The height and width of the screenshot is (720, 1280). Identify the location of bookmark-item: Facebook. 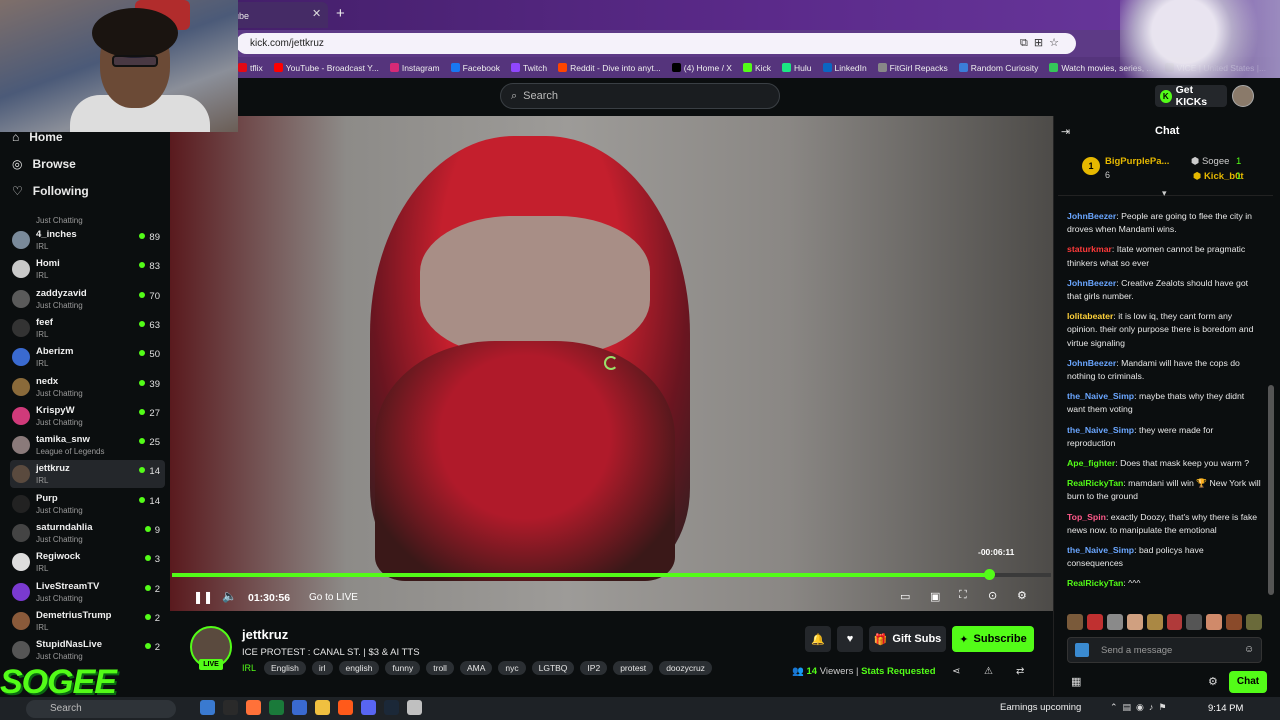
(475, 68).